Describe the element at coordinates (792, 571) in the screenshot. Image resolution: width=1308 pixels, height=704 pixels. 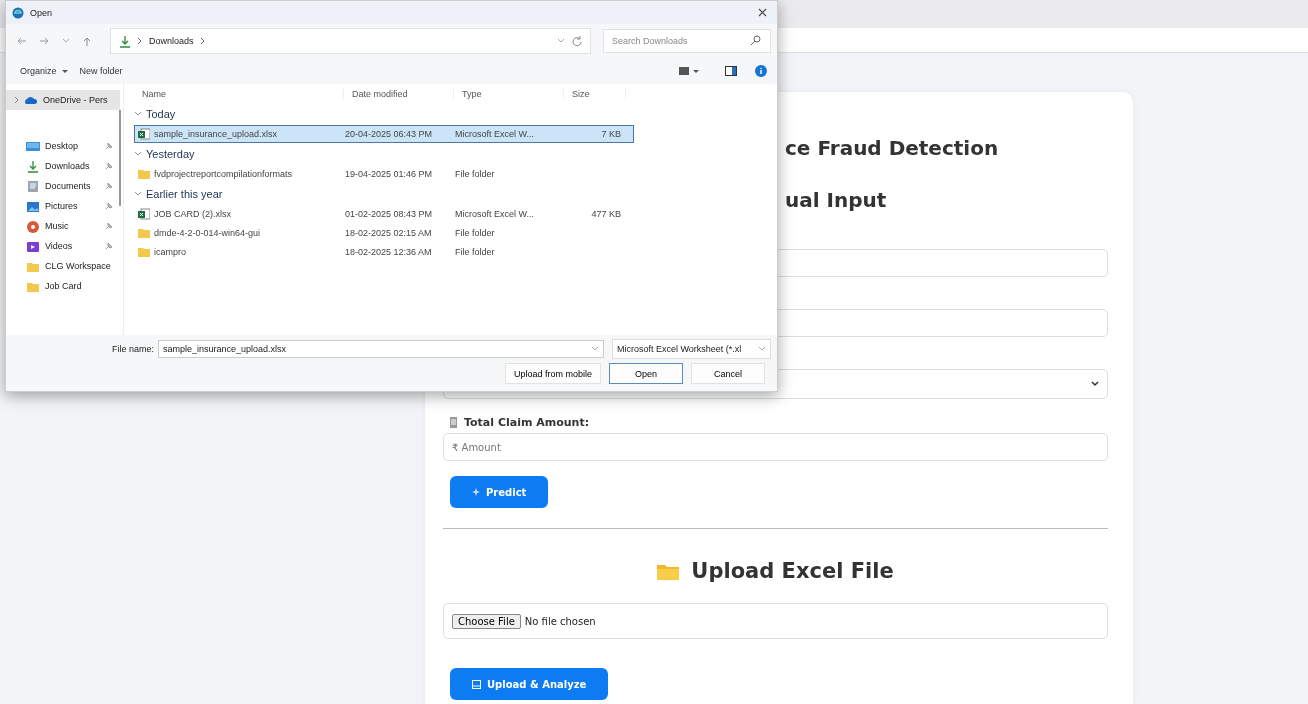
I see `section-heading: Upload Excel File` at that location.